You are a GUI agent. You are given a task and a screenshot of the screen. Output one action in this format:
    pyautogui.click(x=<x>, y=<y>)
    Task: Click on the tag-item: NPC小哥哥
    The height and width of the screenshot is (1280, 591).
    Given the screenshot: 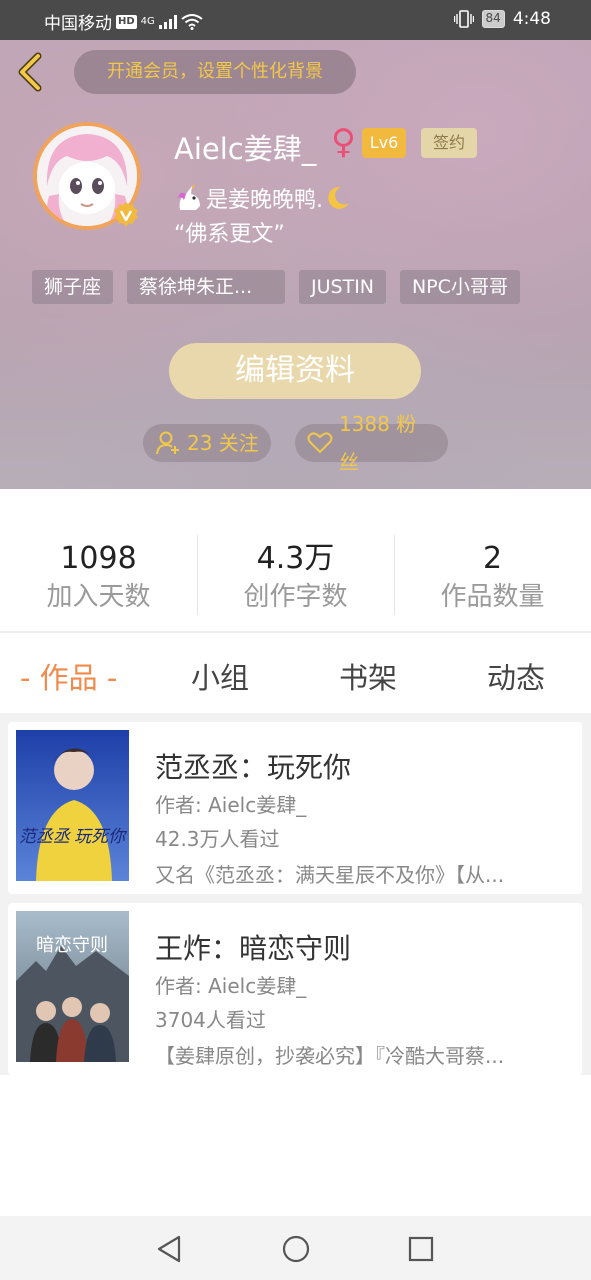 What is the action you would take?
    pyautogui.click(x=460, y=287)
    